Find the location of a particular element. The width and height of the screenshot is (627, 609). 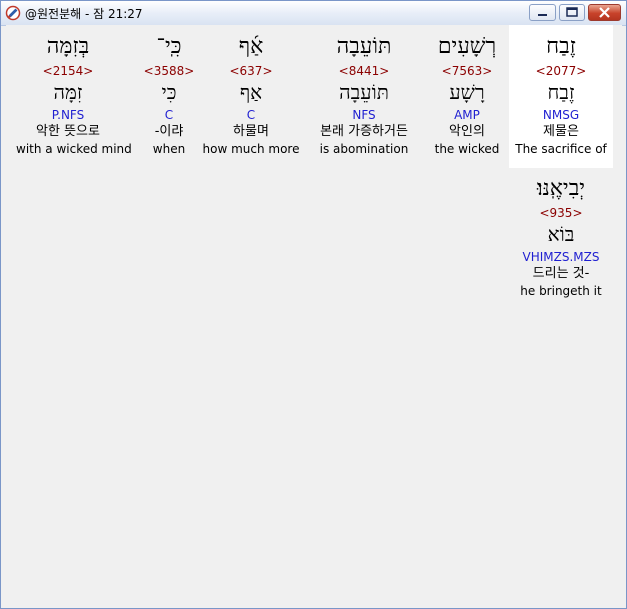

korean-gloss: 드리는 것- is located at coordinates (561, 273).